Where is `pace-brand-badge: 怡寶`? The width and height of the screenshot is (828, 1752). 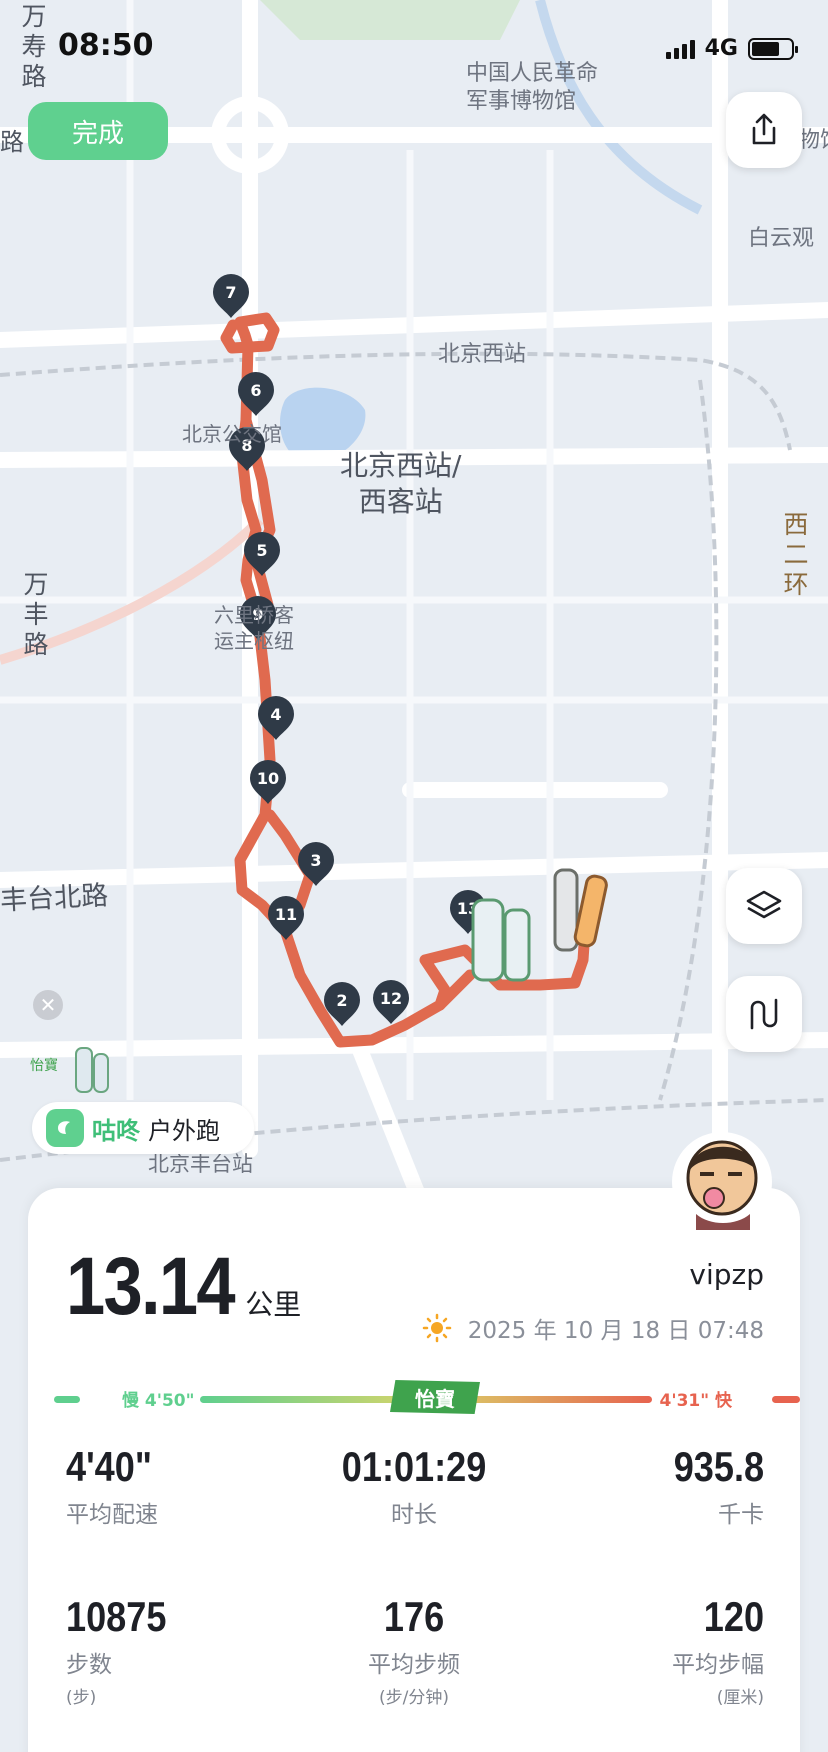
pace-brand-badge: 怡寶 is located at coordinates (435, 1397).